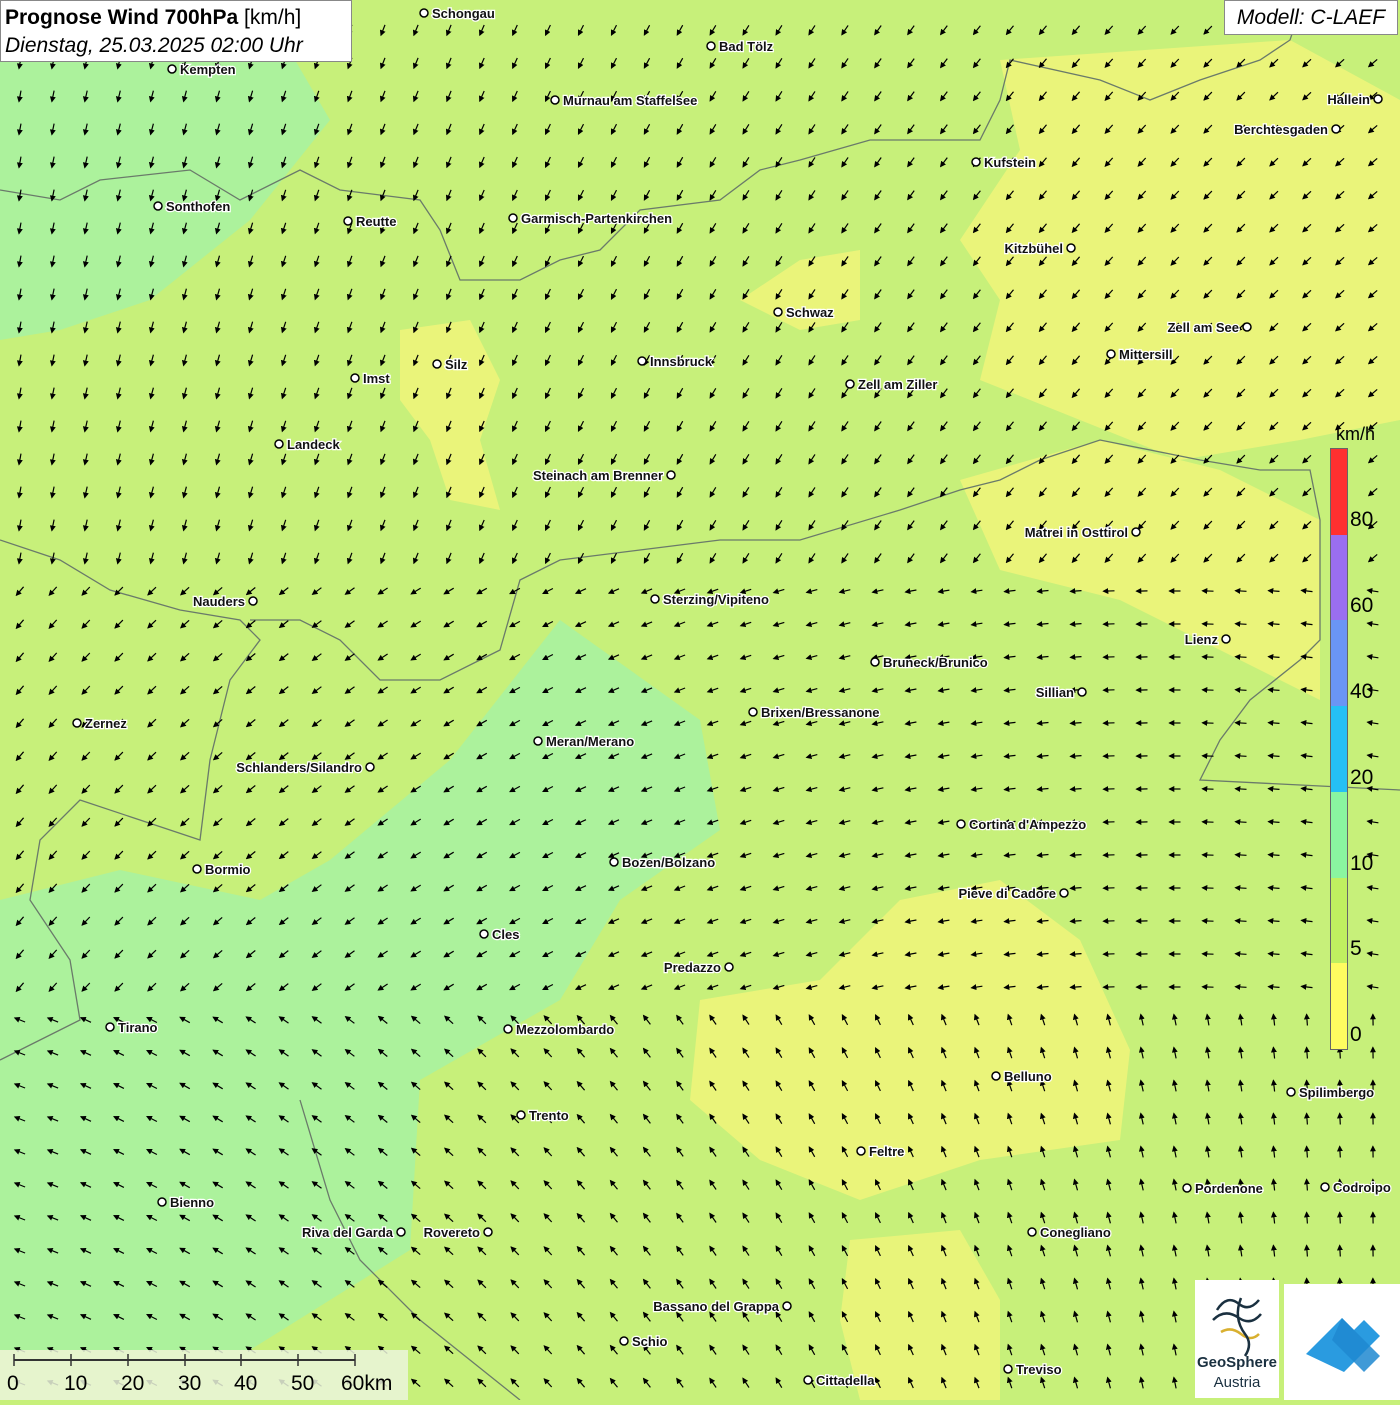 The image size is (1400, 1405). I want to click on city-label: Spilimbergo, so click(1336, 1092).